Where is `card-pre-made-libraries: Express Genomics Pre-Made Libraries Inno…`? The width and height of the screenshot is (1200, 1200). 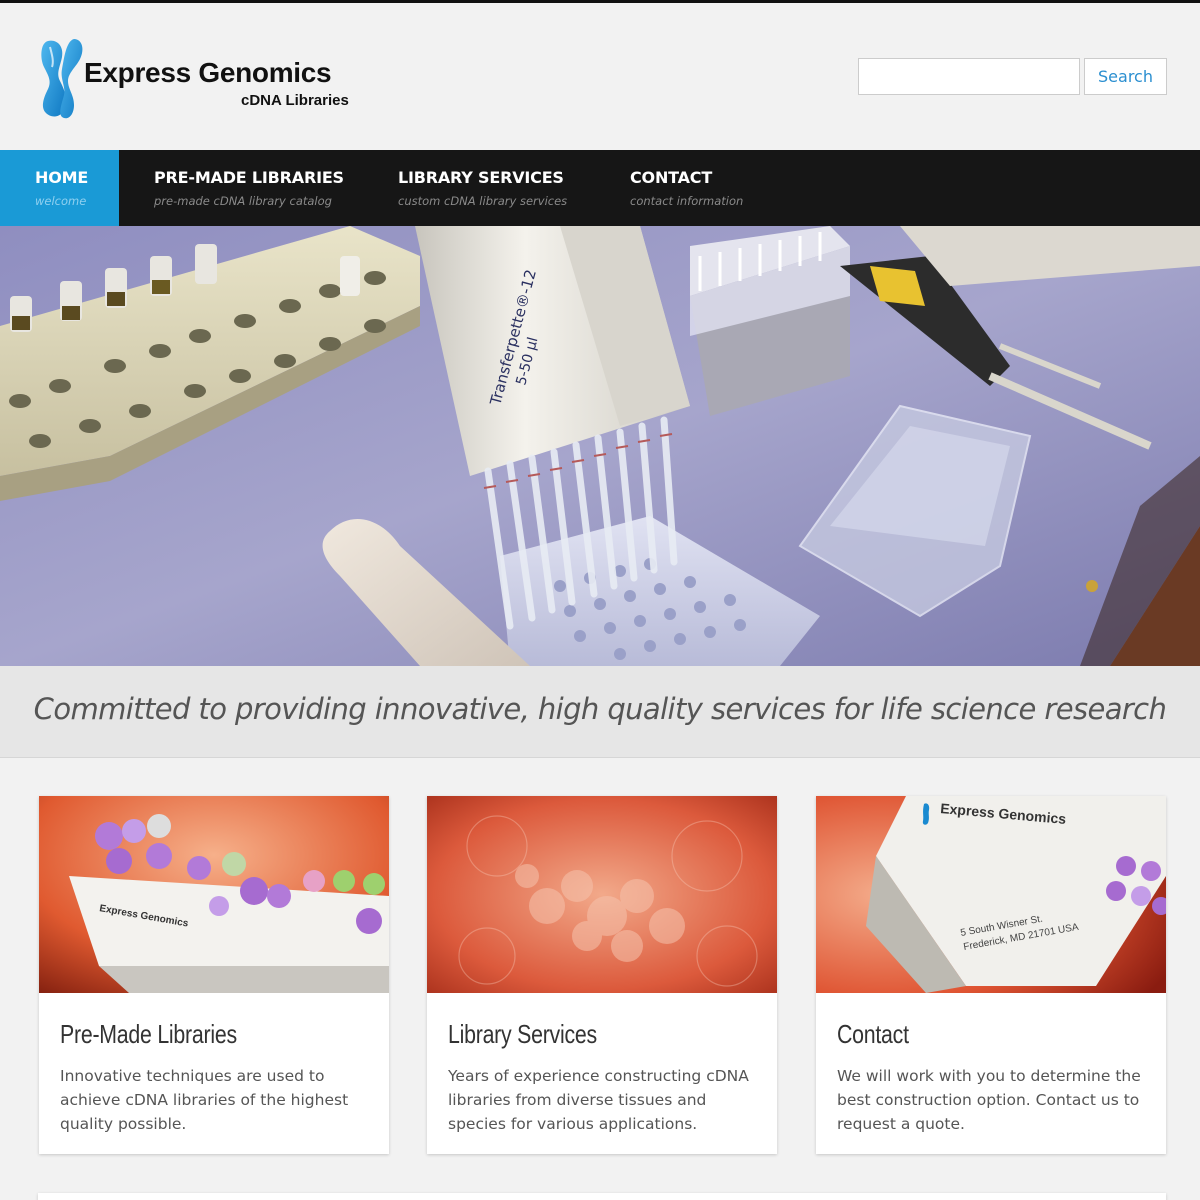 card-pre-made-libraries: Express Genomics Pre-Made Libraries Inno… is located at coordinates (214, 975).